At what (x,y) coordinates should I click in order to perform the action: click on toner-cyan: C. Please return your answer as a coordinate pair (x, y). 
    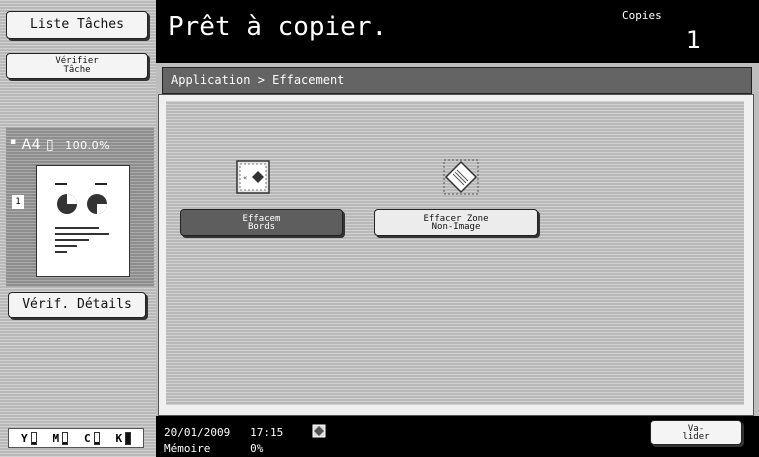
    Looking at the image, I should click on (91, 438).